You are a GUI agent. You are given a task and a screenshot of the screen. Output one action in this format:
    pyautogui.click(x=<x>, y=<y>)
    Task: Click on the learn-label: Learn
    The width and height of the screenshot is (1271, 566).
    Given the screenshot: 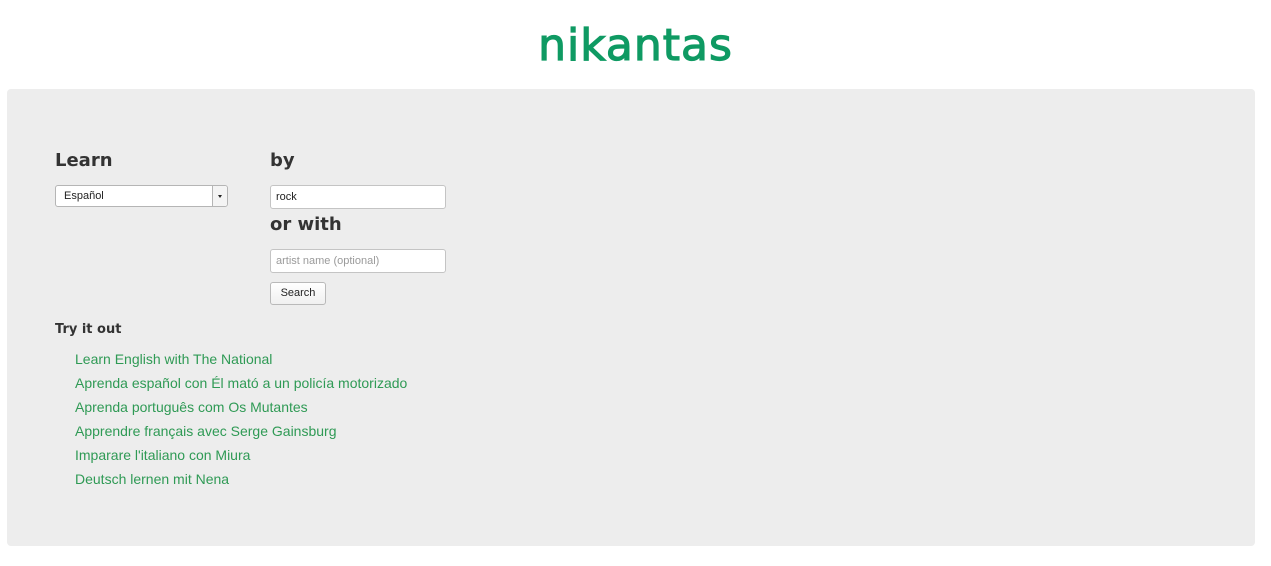 What is the action you would take?
    pyautogui.click(x=84, y=160)
    